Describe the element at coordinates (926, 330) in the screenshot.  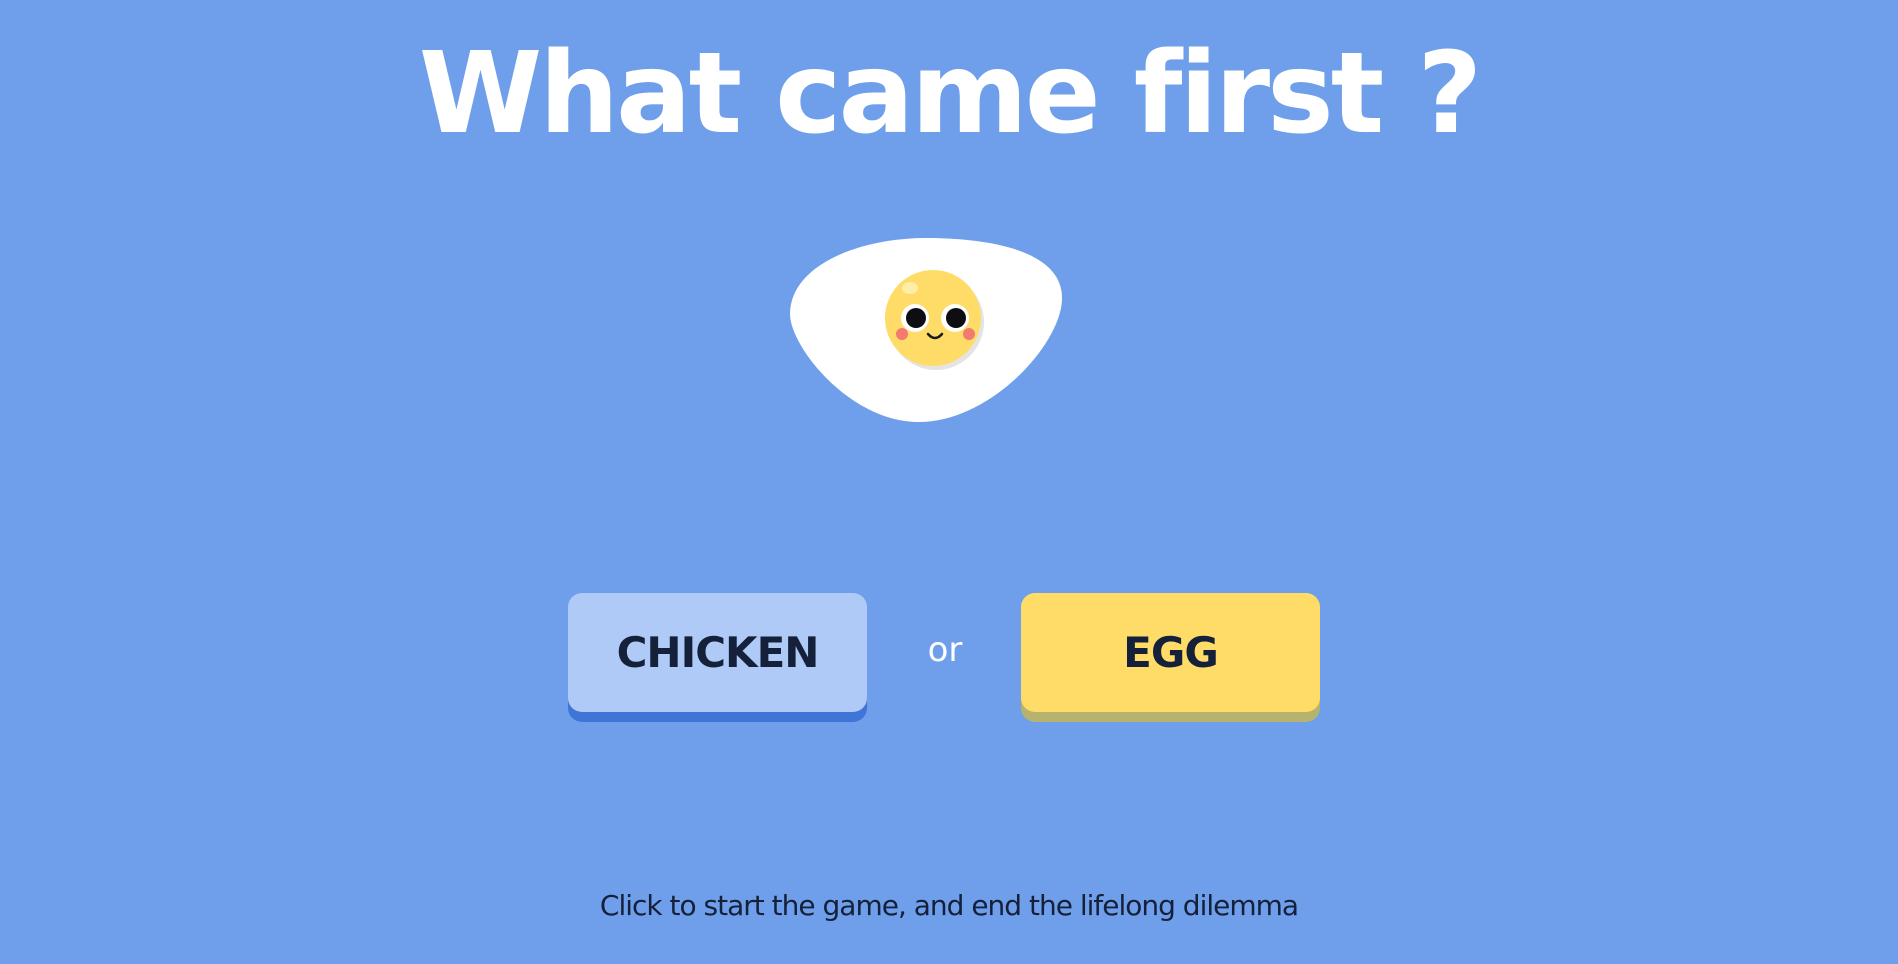
I see `fried-egg-face-icon` at that location.